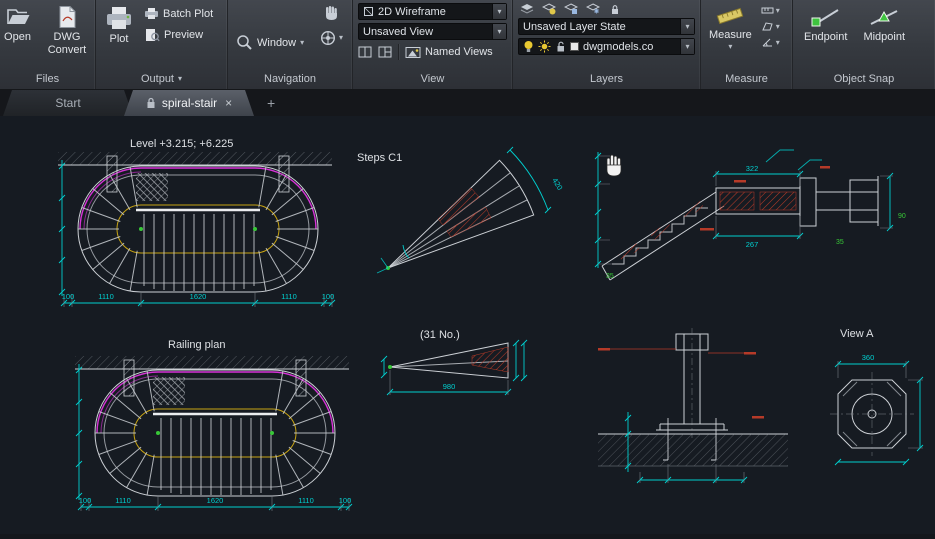 This screenshot has height=539, width=935. I want to click on layer-freeze-icon, so click(593, 9).